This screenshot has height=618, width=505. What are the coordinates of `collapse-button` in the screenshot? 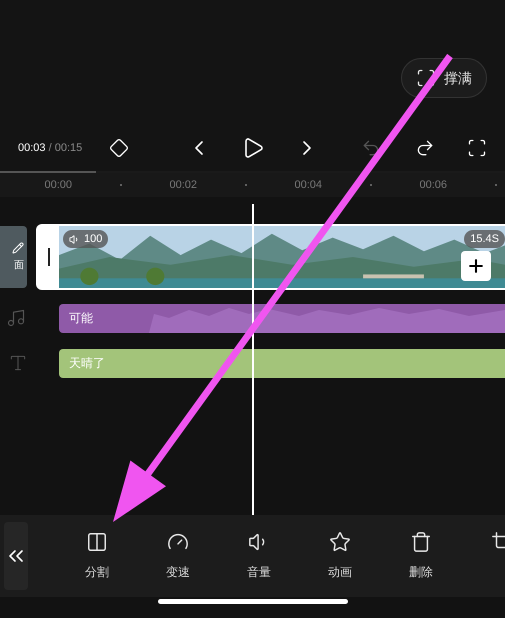 It's located at (16, 556).